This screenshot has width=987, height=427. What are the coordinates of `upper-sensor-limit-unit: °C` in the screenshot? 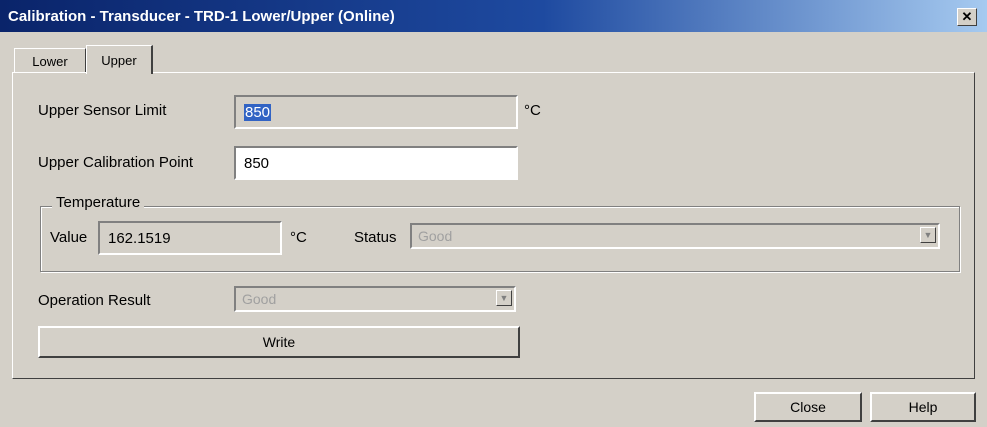 It's located at (532, 110).